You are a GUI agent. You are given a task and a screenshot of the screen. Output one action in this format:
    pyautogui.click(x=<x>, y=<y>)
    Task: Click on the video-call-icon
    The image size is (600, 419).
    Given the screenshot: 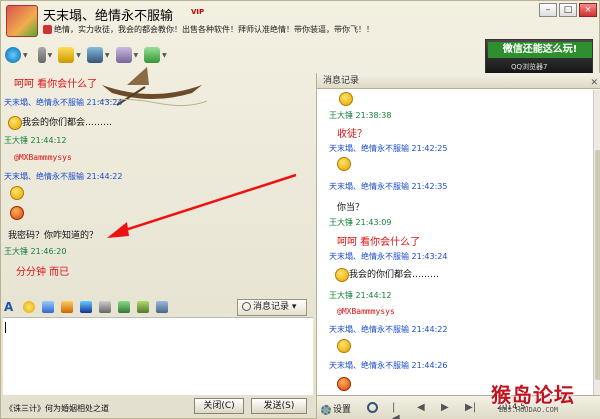 What is the action you would take?
    pyautogui.click(x=13, y=55)
    